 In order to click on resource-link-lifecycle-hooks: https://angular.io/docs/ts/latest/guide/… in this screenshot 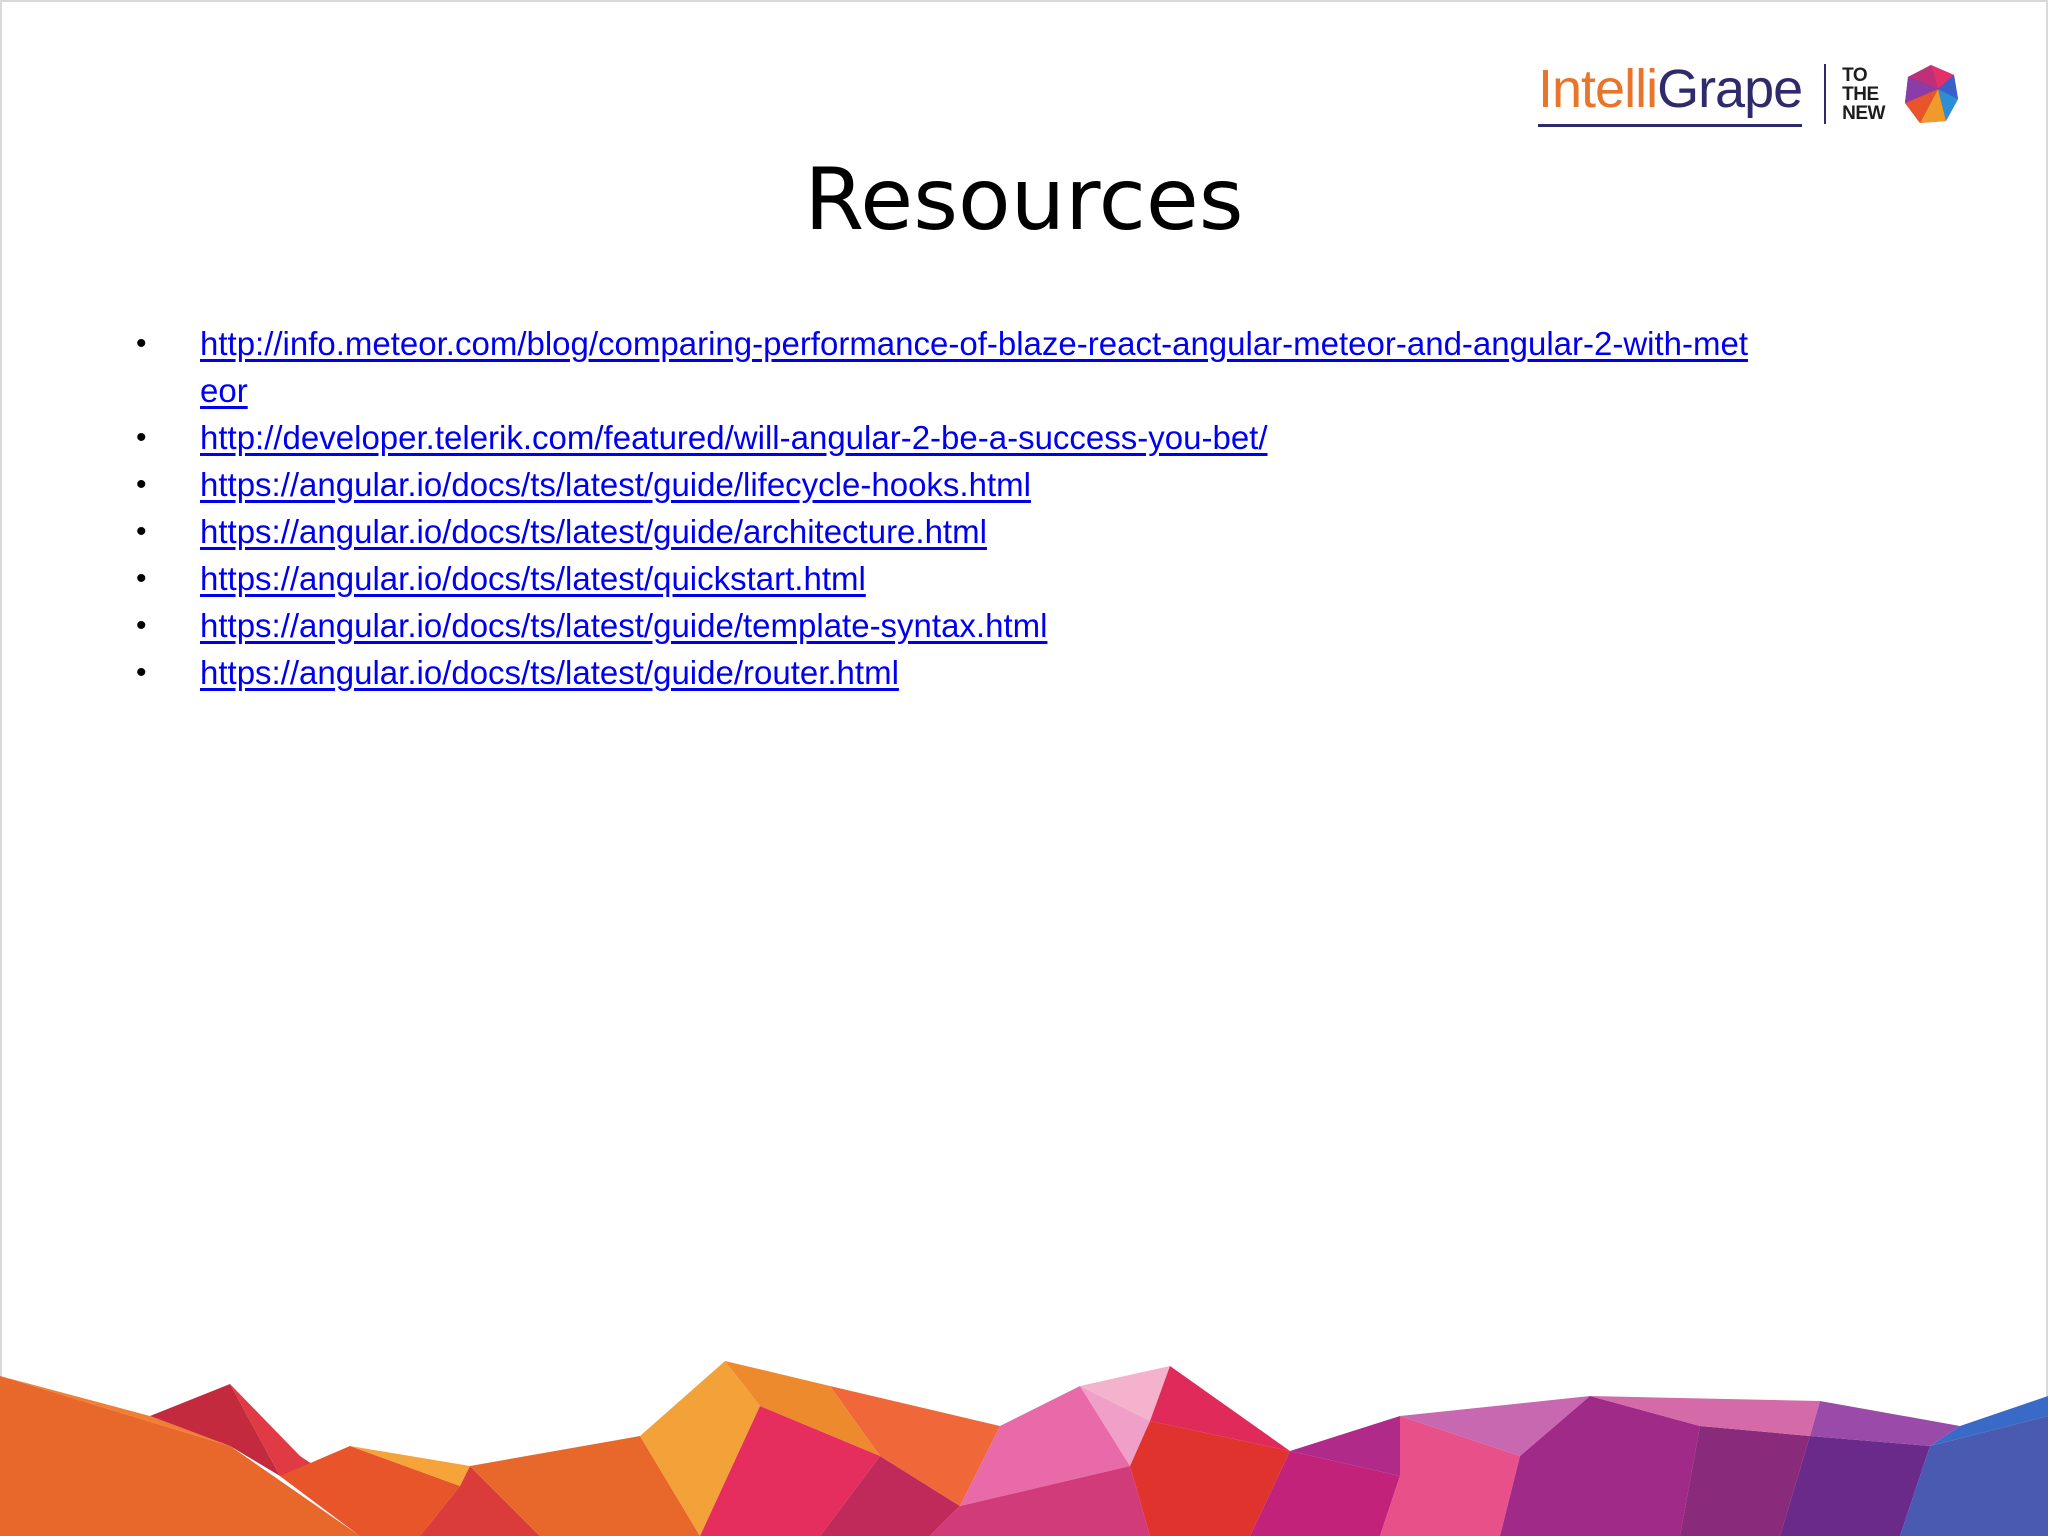, I will do `click(615, 484)`.